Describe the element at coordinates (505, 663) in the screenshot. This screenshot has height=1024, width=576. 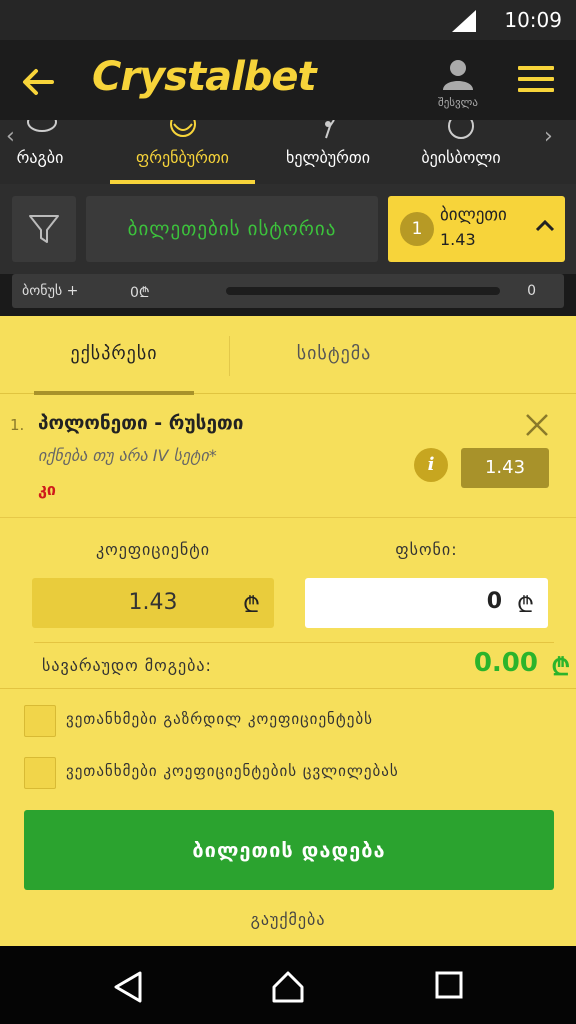
I see `possible-win-value: 0.00` at that location.